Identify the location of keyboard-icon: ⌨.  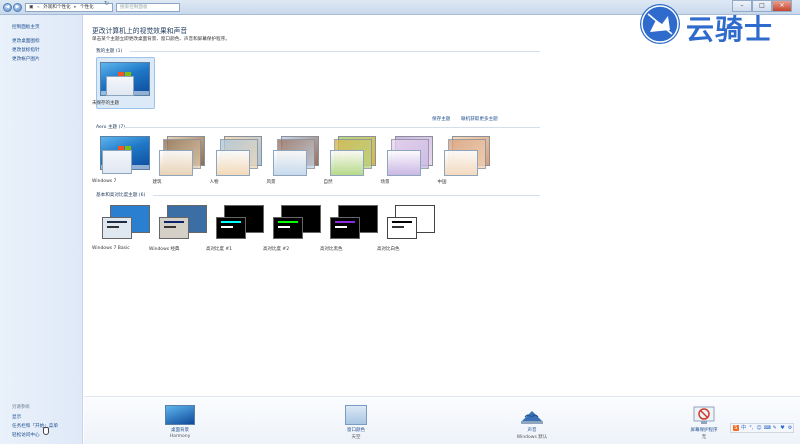
(767, 428).